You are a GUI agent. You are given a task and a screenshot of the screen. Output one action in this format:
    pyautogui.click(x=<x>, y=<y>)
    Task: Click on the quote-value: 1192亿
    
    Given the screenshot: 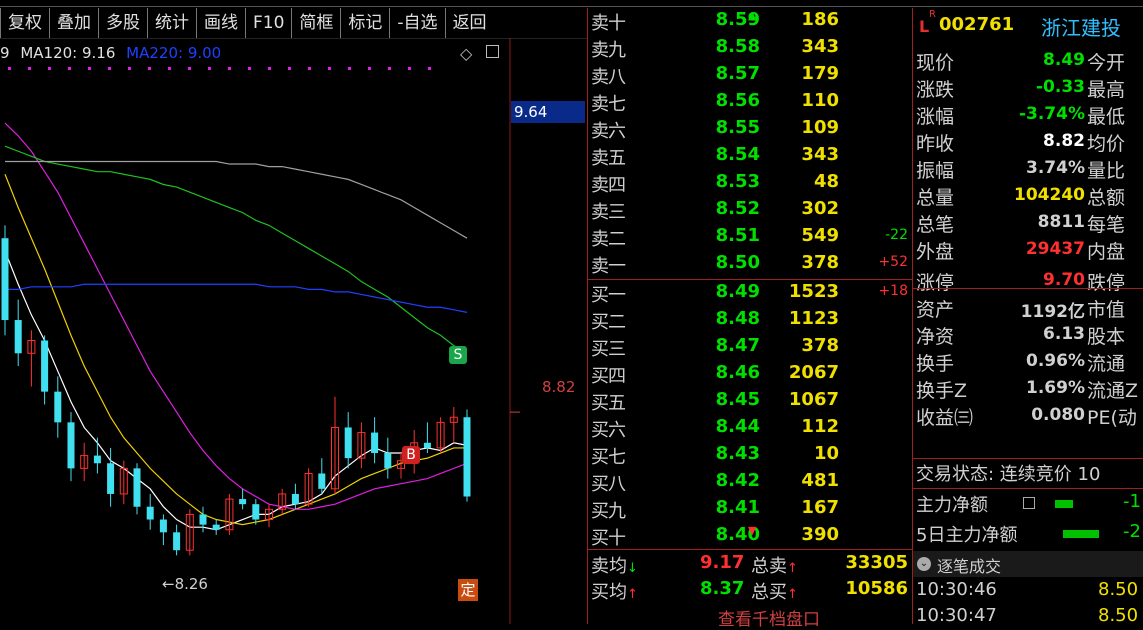 What is the action you would take?
    pyautogui.click(x=1052, y=312)
    